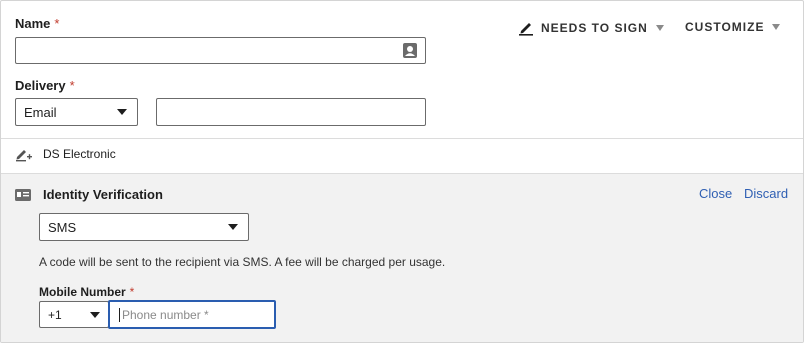  I want to click on name-label-text: Name, so click(33, 23).